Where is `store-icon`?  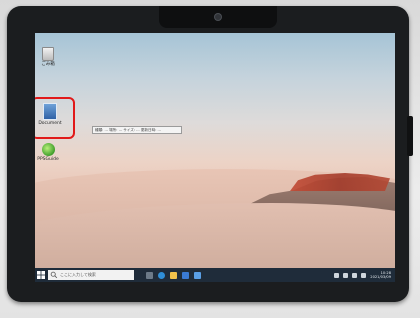
store-icon is located at coordinates (185, 275).